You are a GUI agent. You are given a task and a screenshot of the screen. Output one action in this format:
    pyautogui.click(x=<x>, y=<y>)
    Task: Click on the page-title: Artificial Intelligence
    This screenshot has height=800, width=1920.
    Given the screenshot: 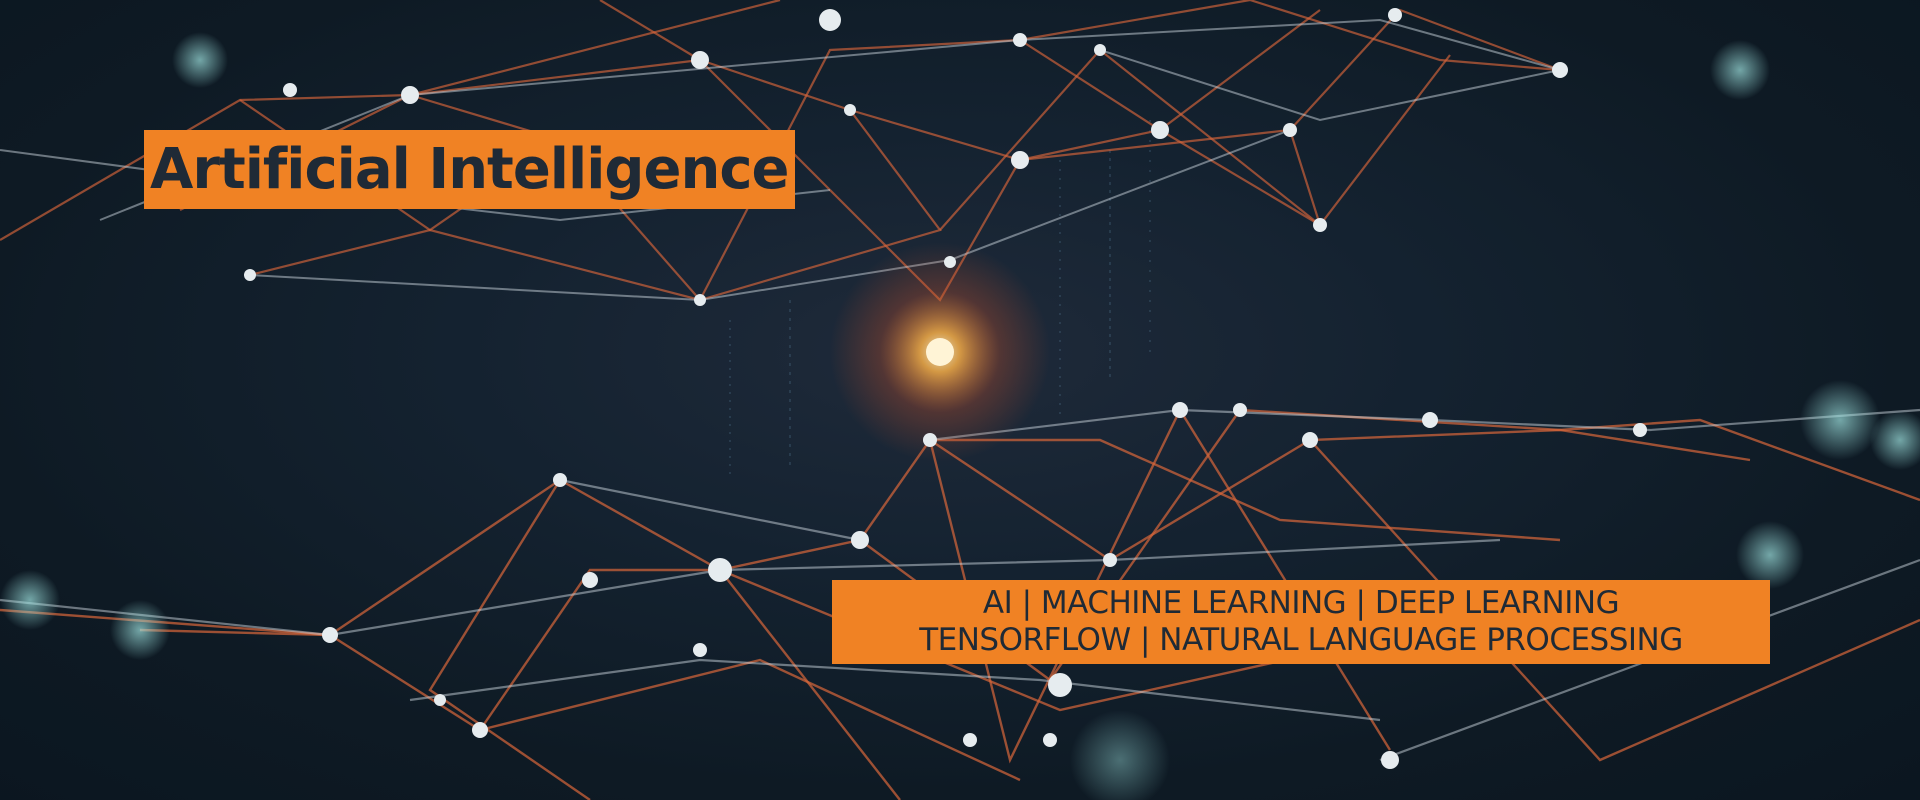 What is the action you would take?
    pyautogui.click(x=469, y=169)
    